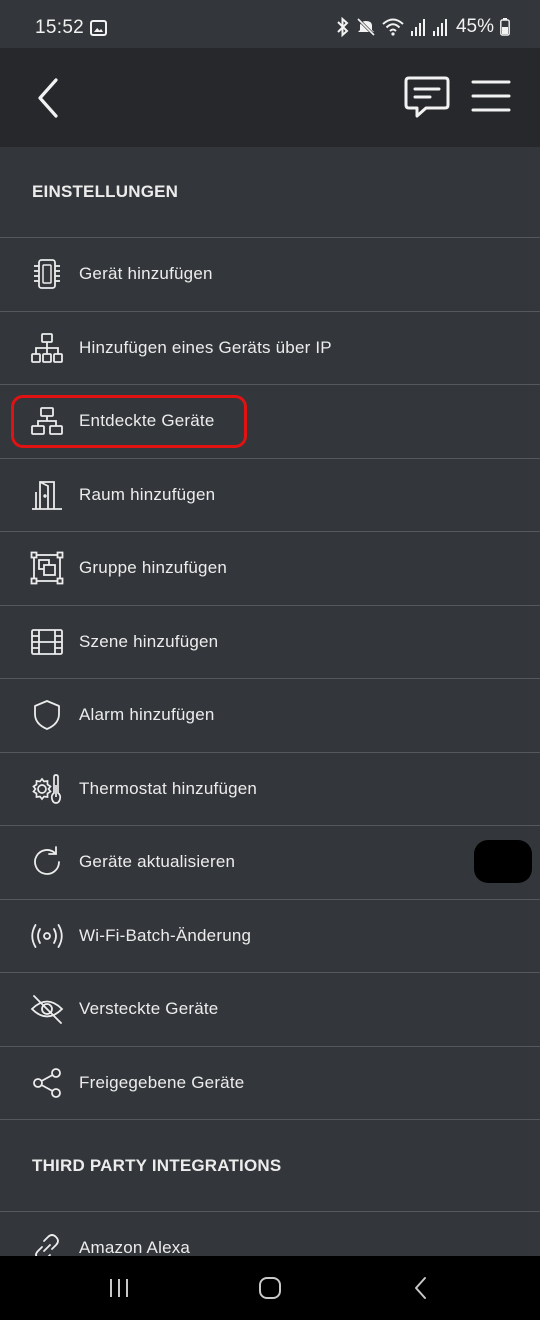 The image size is (540, 1320). What do you see at coordinates (47, 789) in the screenshot?
I see `thermostat-icon` at bounding box center [47, 789].